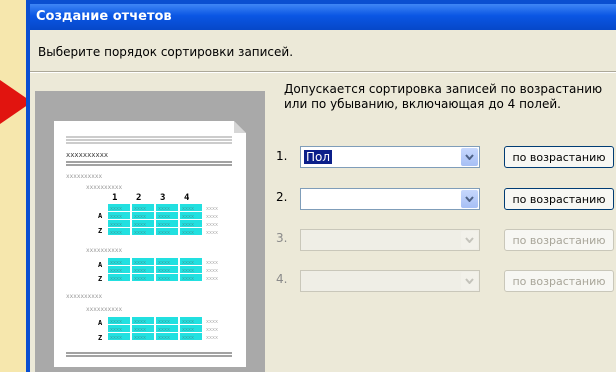  What do you see at coordinates (559, 240) in the screenshot?
I see `sort-order-3-button: по возрастанию` at bounding box center [559, 240].